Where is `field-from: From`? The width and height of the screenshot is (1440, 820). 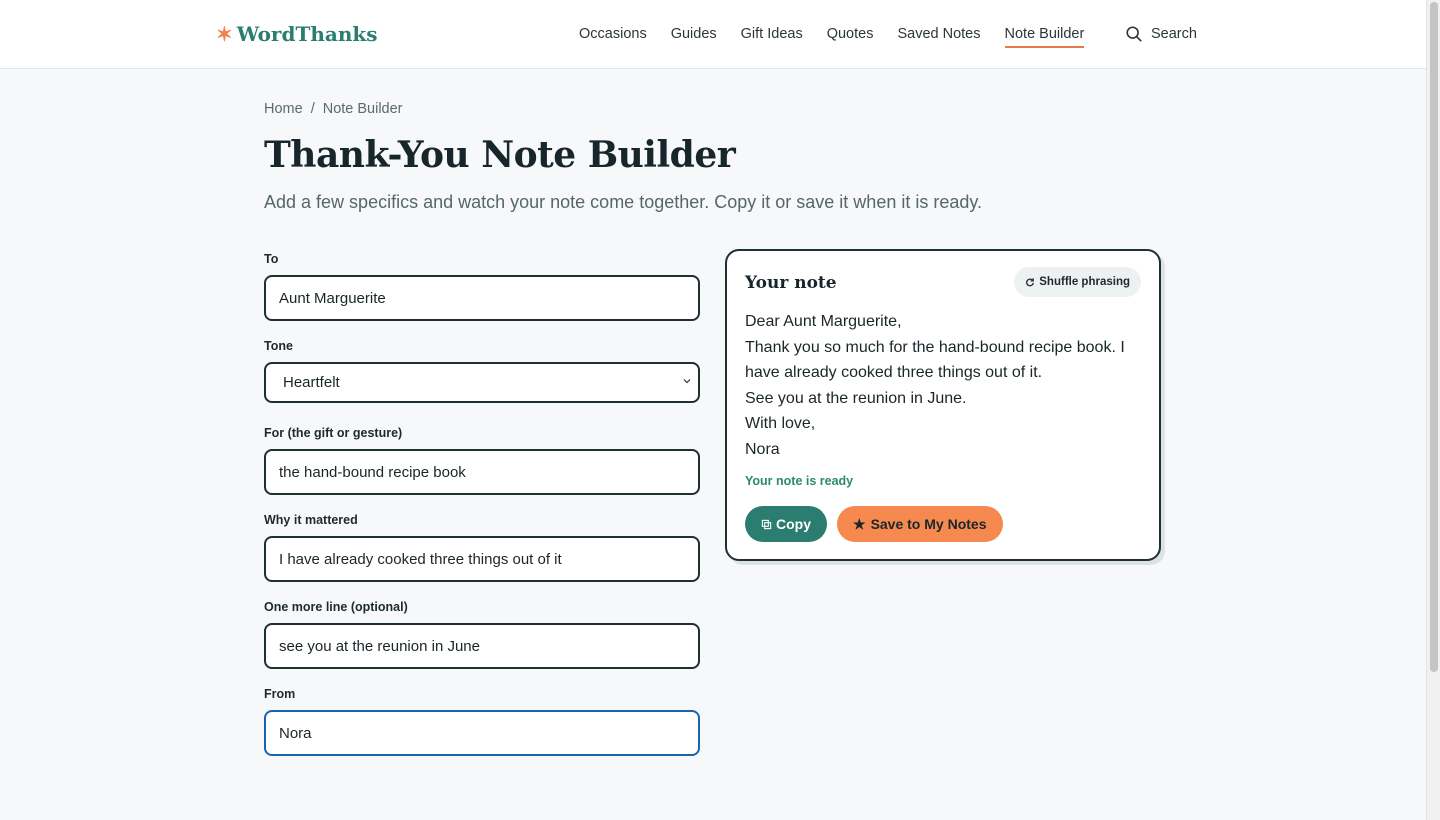 field-from: From is located at coordinates (482, 728).